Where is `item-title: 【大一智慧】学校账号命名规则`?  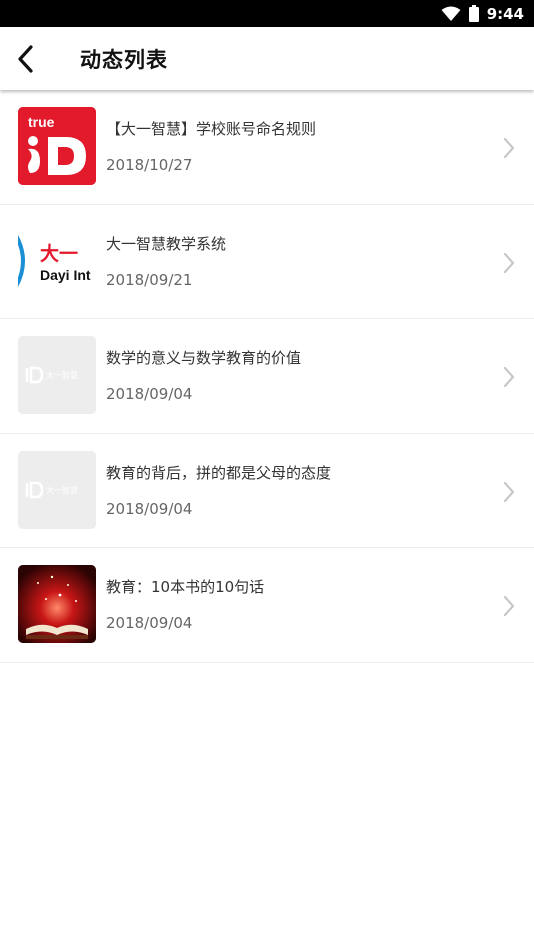 item-title: 【大一智慧】学校账号命名规则 is located at coordinates (211, 129).